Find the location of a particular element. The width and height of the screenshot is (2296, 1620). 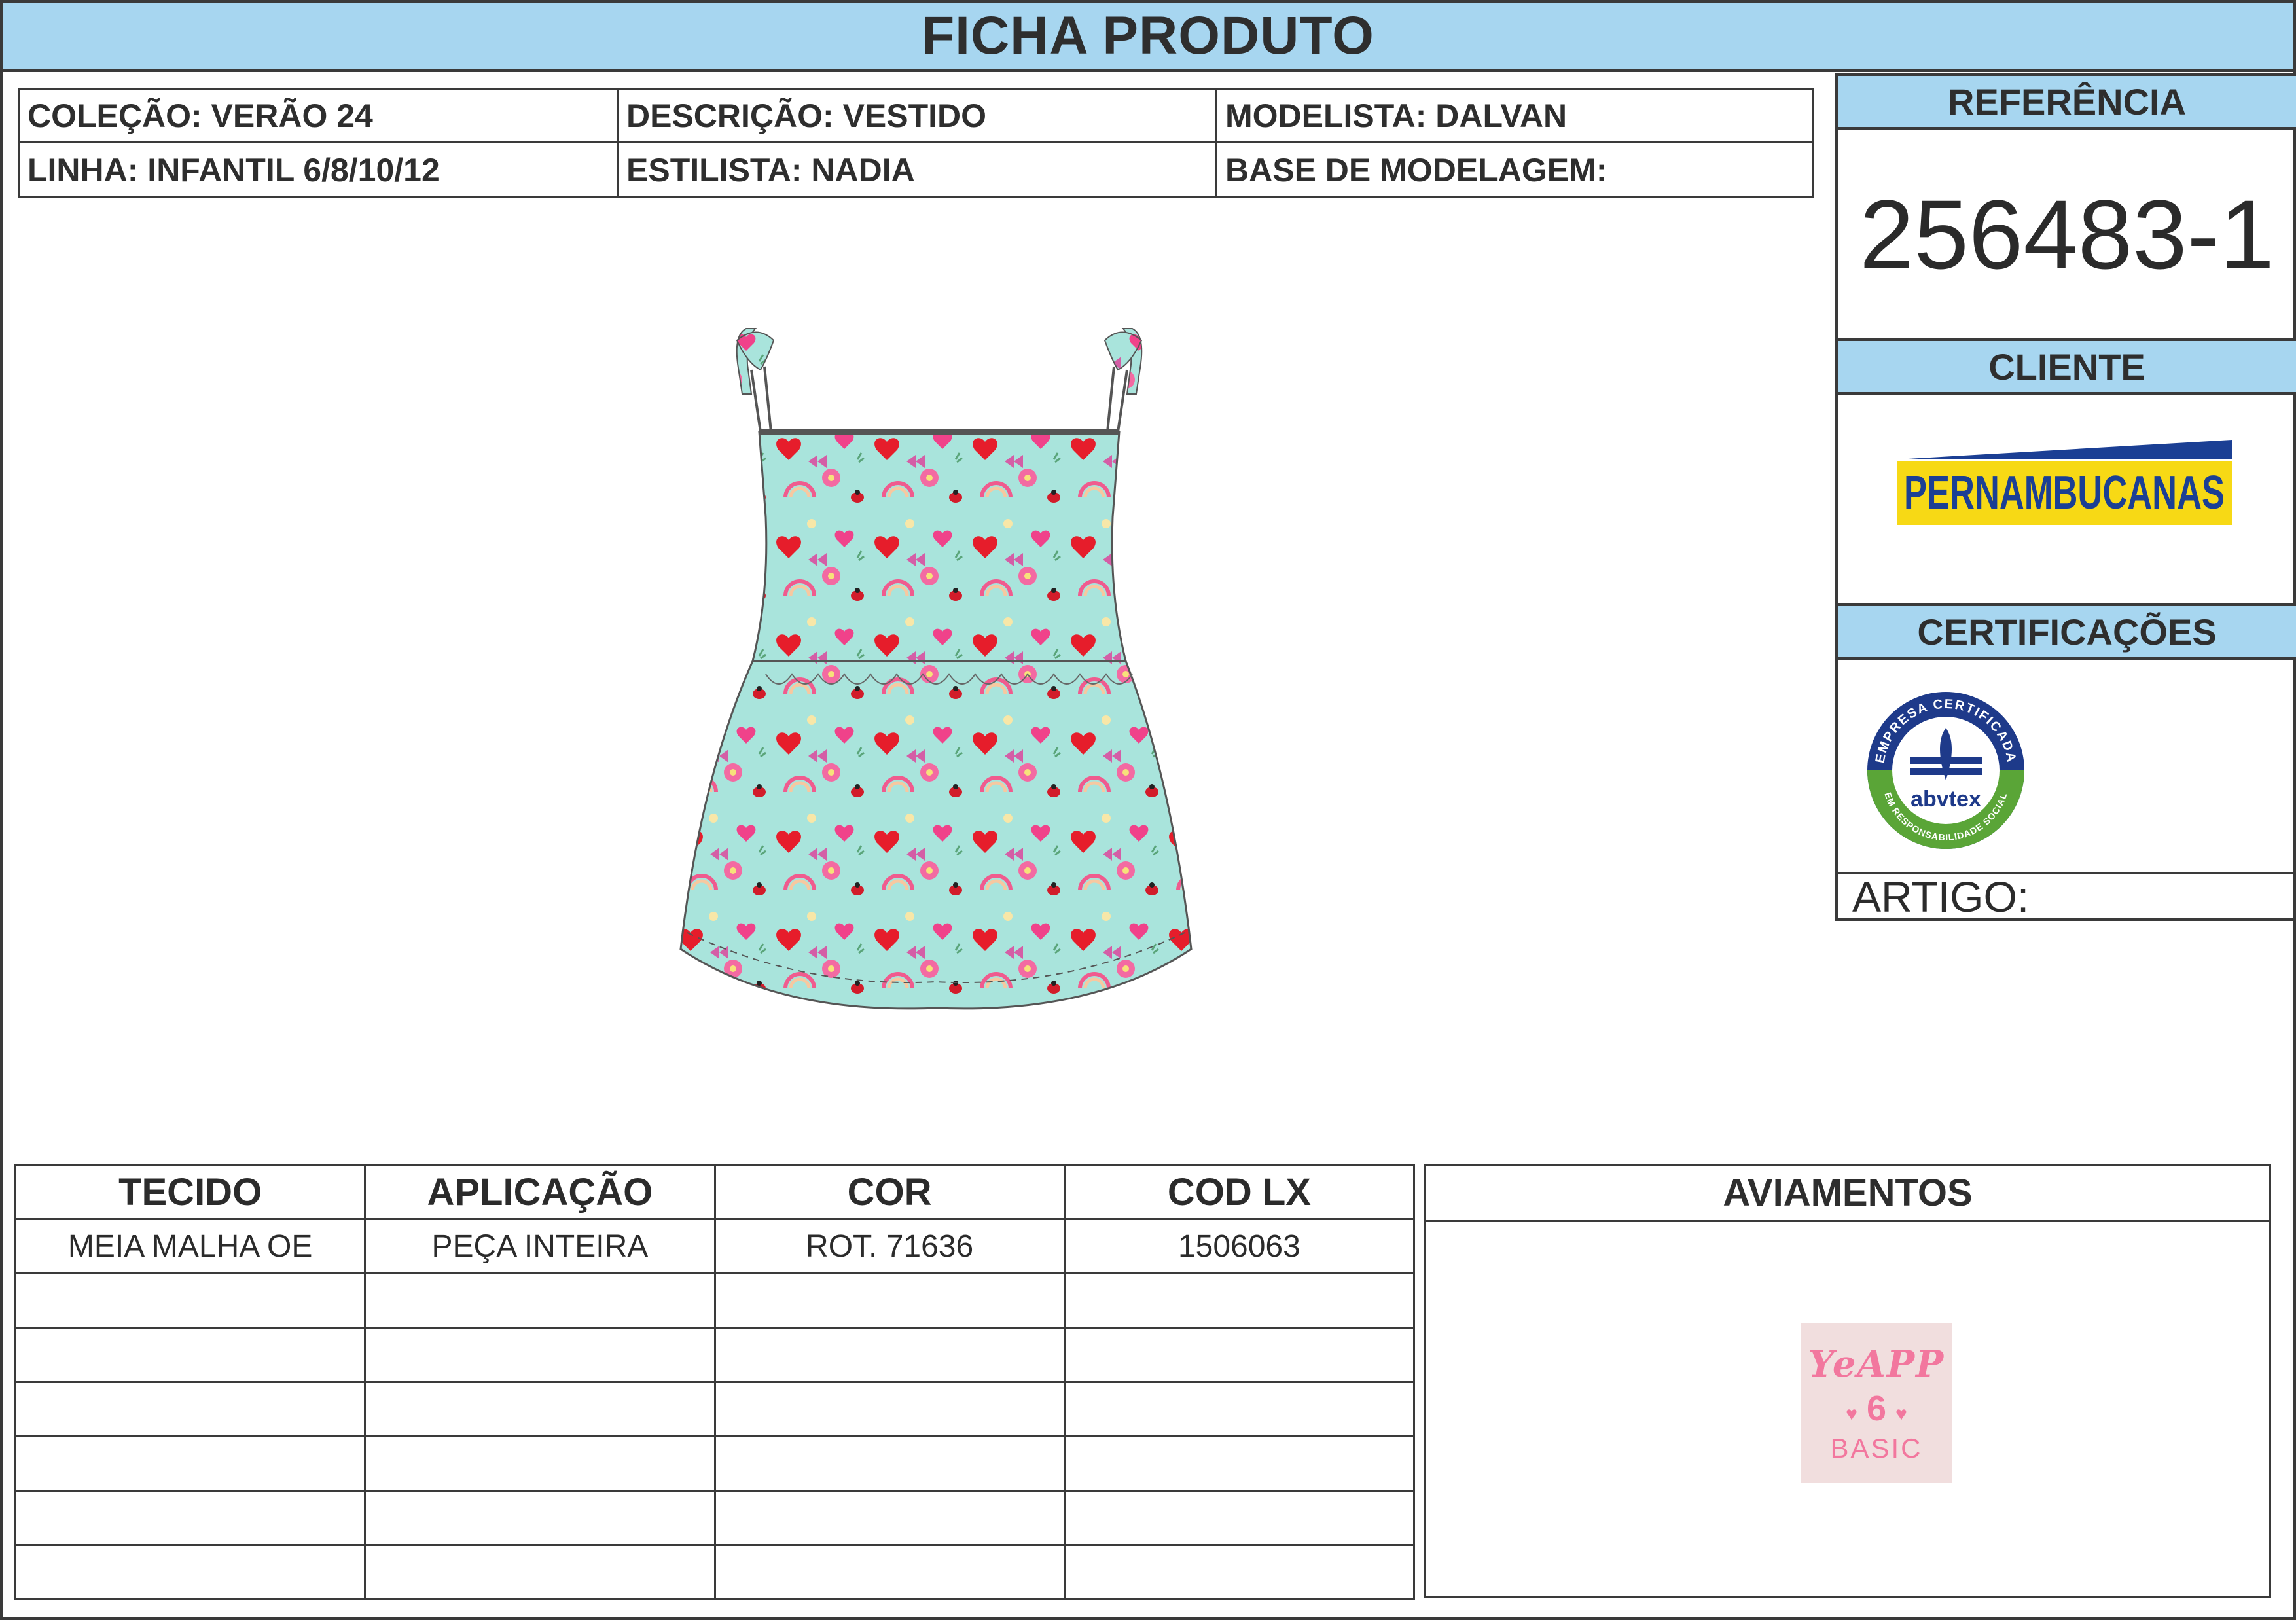

svg-text: abvtex is located at coordinates (1946, 799).